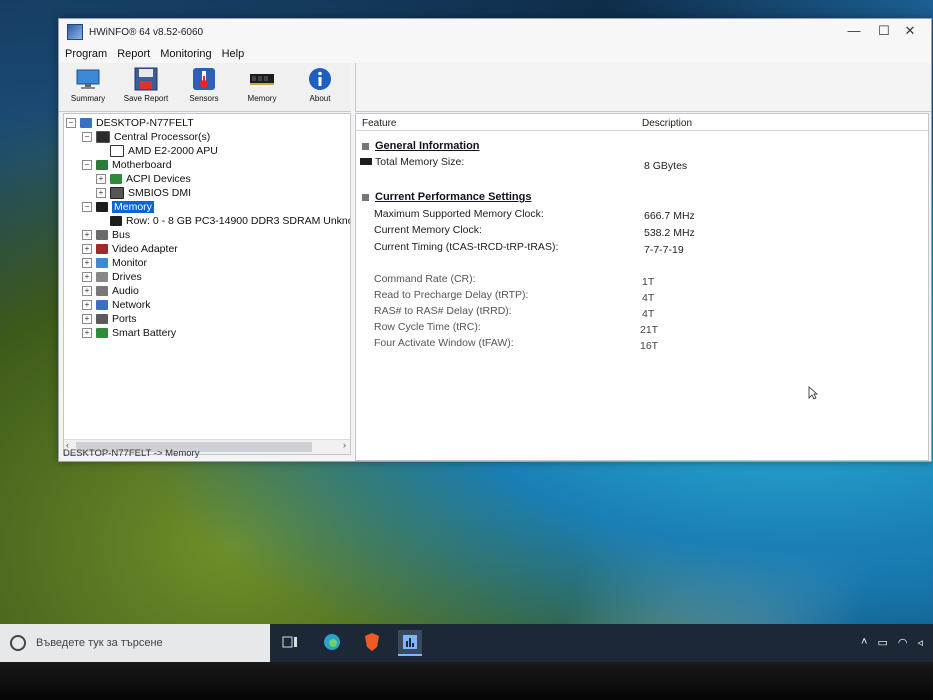 The height and width of the screenshot is (700, 933). Describe the element at coordinates (427, 146) in the screenshot. I see `section-title: General Information` at that location.